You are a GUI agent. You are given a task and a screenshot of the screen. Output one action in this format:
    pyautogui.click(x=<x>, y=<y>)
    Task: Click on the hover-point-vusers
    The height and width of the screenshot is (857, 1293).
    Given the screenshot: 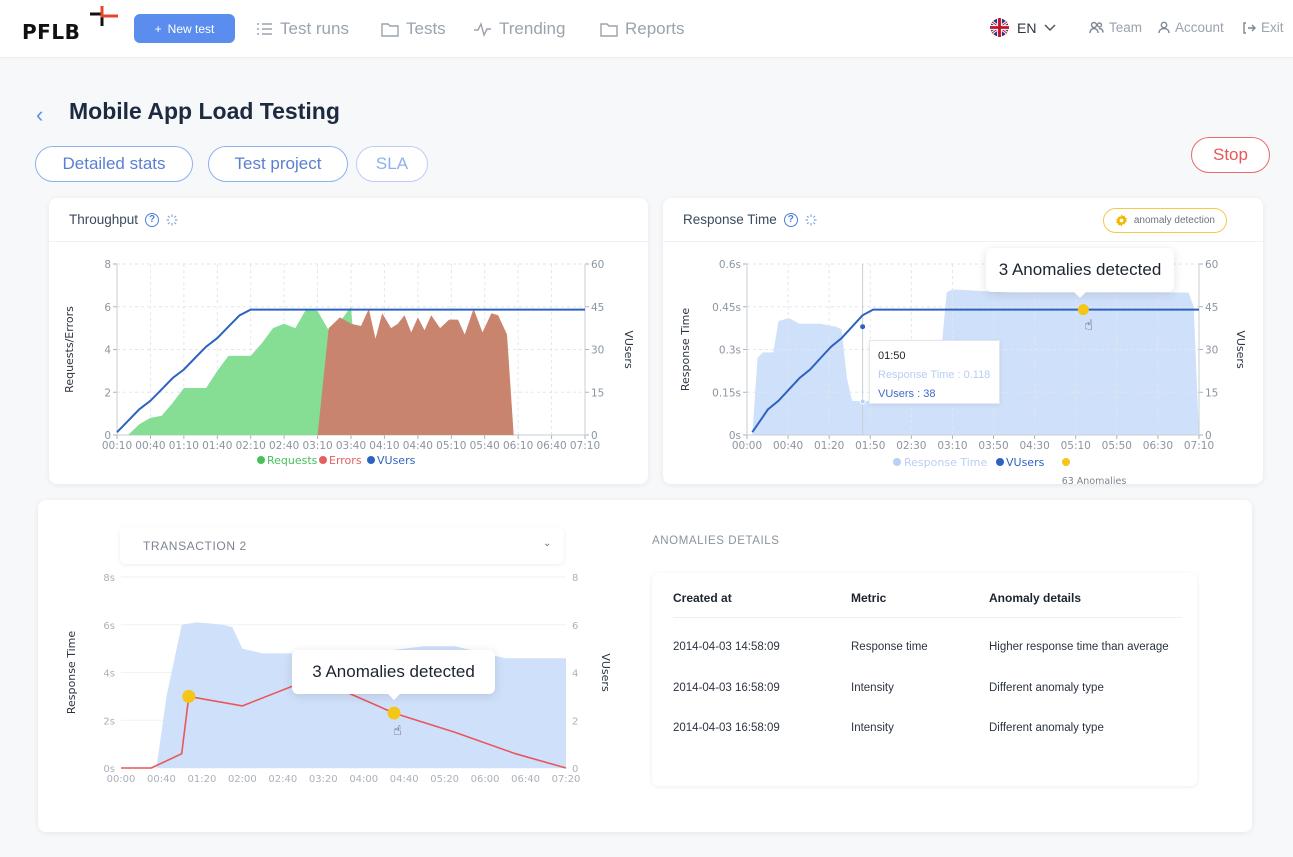 What is the action you would take?
    pyautogui.click(x=863, y=327)
    